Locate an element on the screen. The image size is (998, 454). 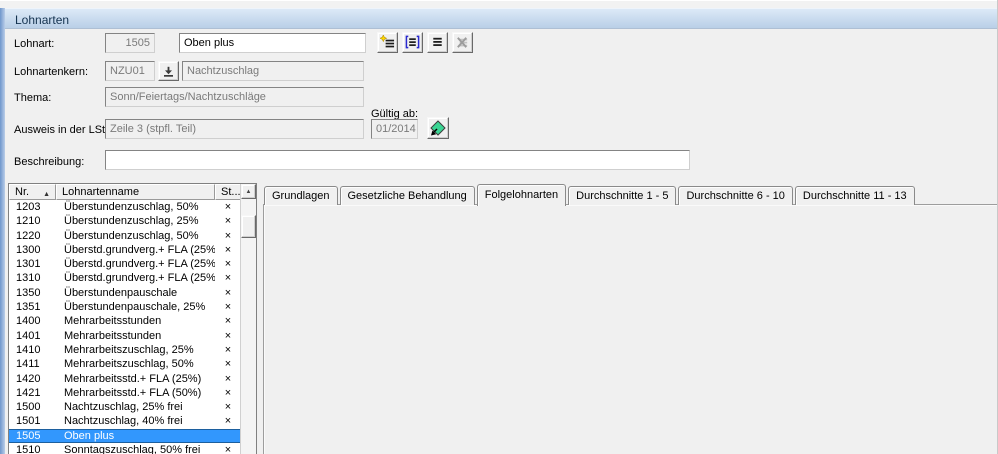
list-header-nr: Nr. ▲ is located at coordinates (32, 192).